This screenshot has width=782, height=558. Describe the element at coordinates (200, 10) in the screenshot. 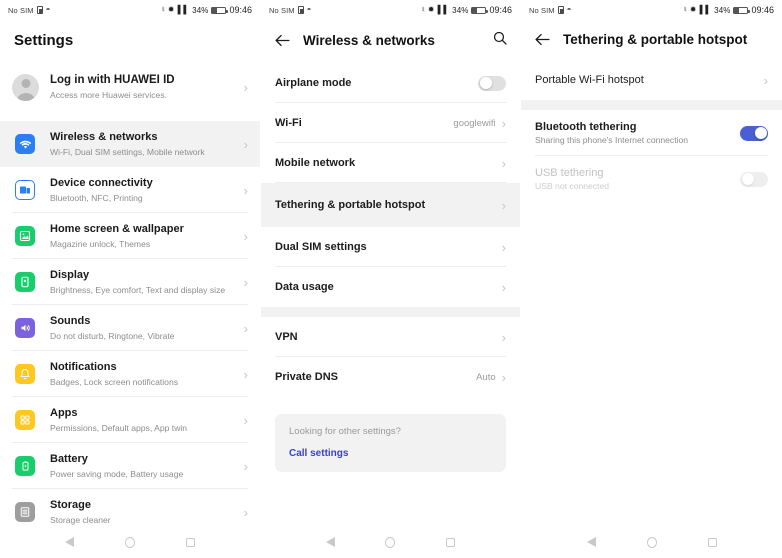

I see `battery-percent-label: 34%` at that location.